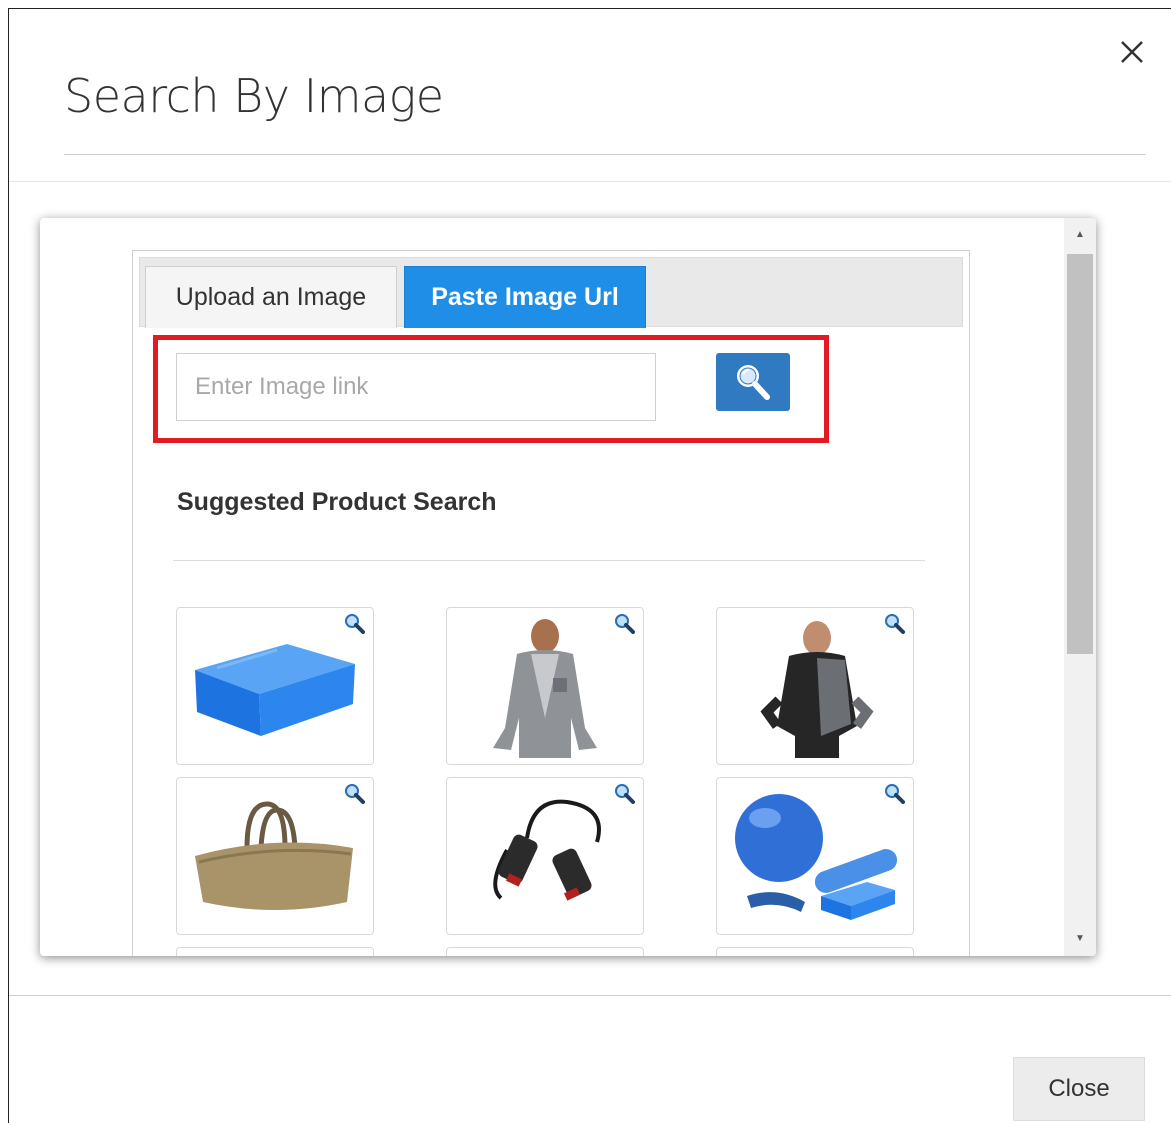 The image size is (1171, 1123). Describe the element at coordinates (590, 995) in the screenshot. I see `footer-divider` at that location.